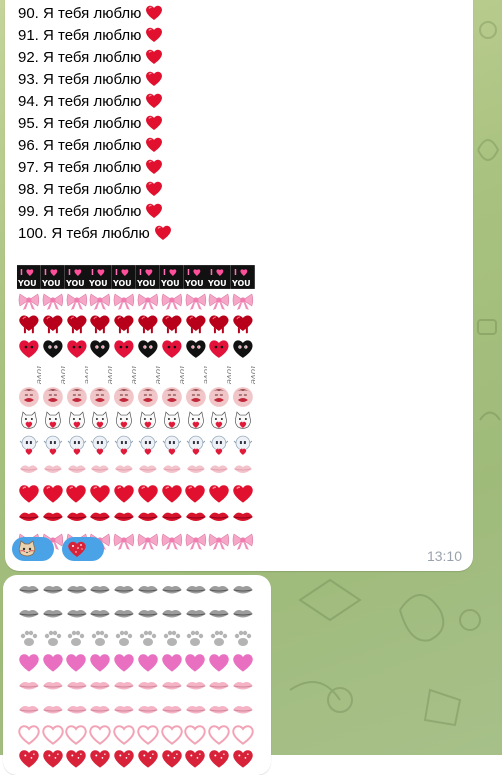  I want to click on message-line: 91. Я тебя люблю, so click(95, 36).